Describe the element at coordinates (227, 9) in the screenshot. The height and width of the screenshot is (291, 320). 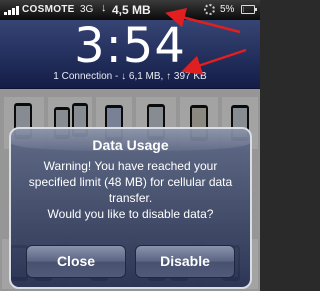
I see `battery-percentage: 5%` at that location.